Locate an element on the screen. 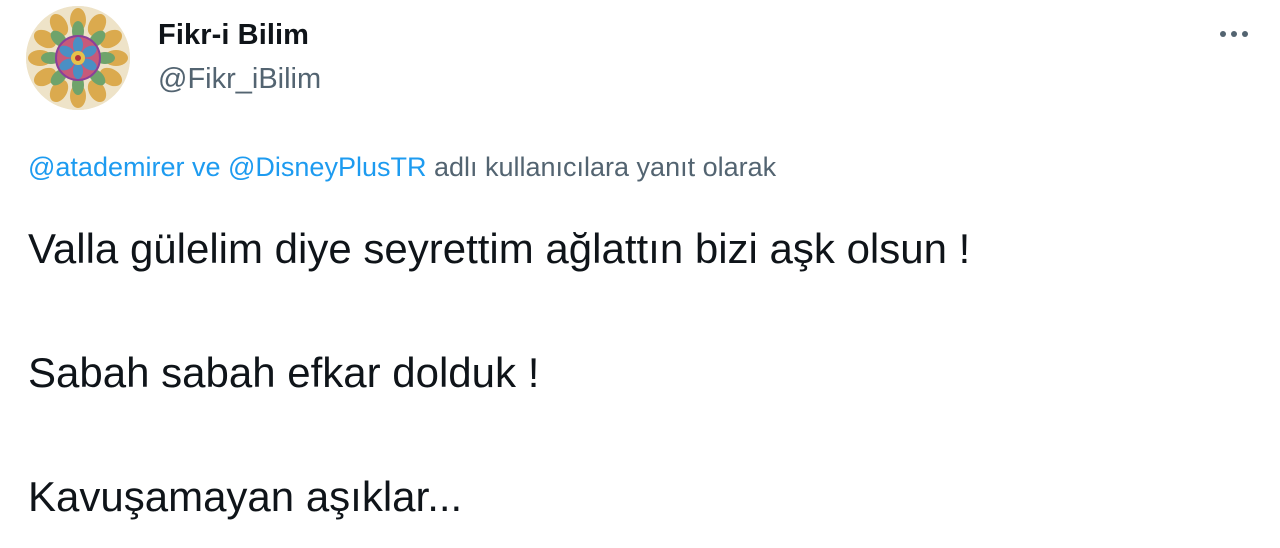 This screenshot has height=548, width=1280. reply-context-joiner: ve is located at coordinates (206, 167).